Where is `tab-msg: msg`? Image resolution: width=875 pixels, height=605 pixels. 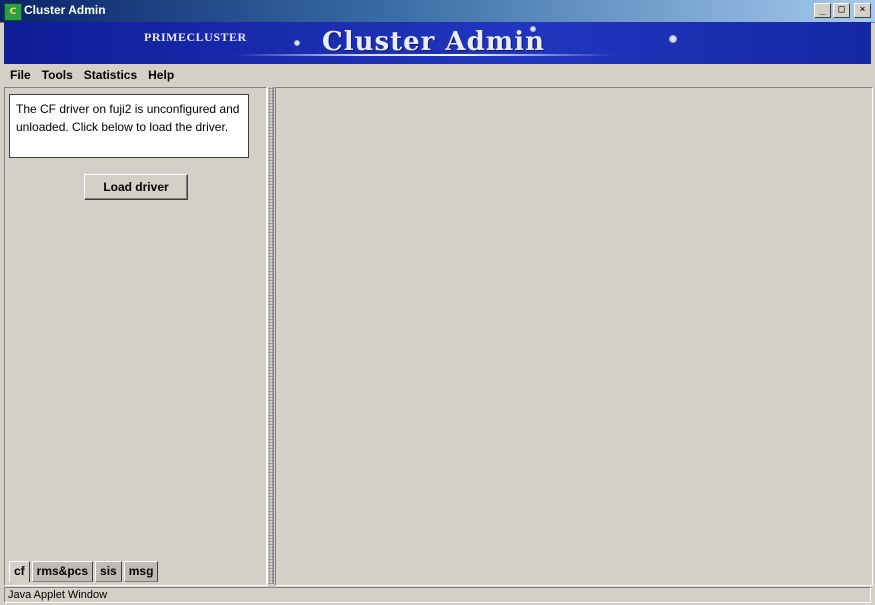 tab-msg: msg is located at coordinates (141, 571).